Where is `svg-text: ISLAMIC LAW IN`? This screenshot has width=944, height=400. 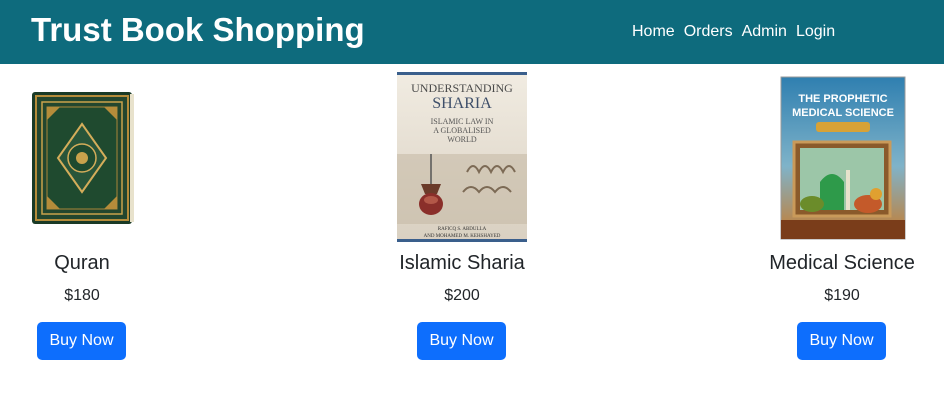 svg-text: ISLAMIC LAW IN is located at coordinates (462, 121).